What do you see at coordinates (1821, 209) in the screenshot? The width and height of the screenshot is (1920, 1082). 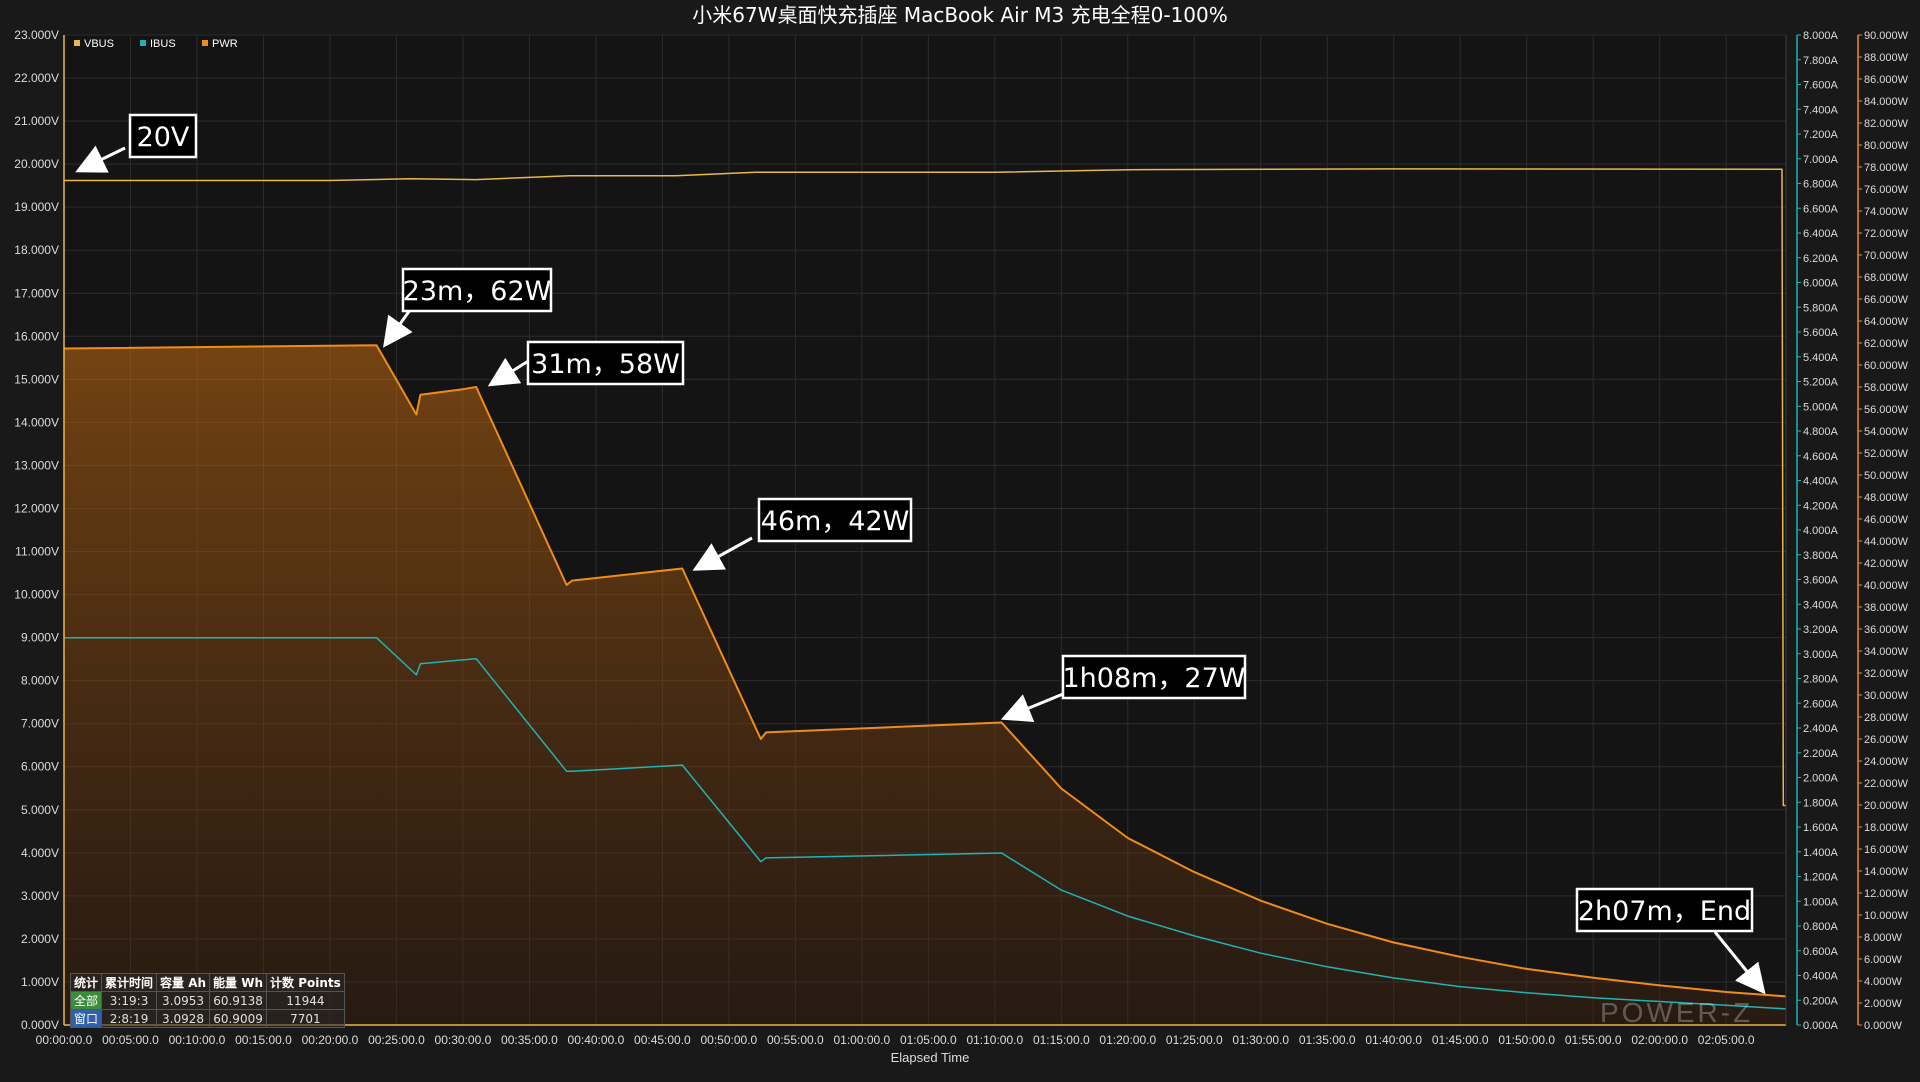 I see `y-mid-tick-label: 6.600A` at bounding box center [1821, 209].